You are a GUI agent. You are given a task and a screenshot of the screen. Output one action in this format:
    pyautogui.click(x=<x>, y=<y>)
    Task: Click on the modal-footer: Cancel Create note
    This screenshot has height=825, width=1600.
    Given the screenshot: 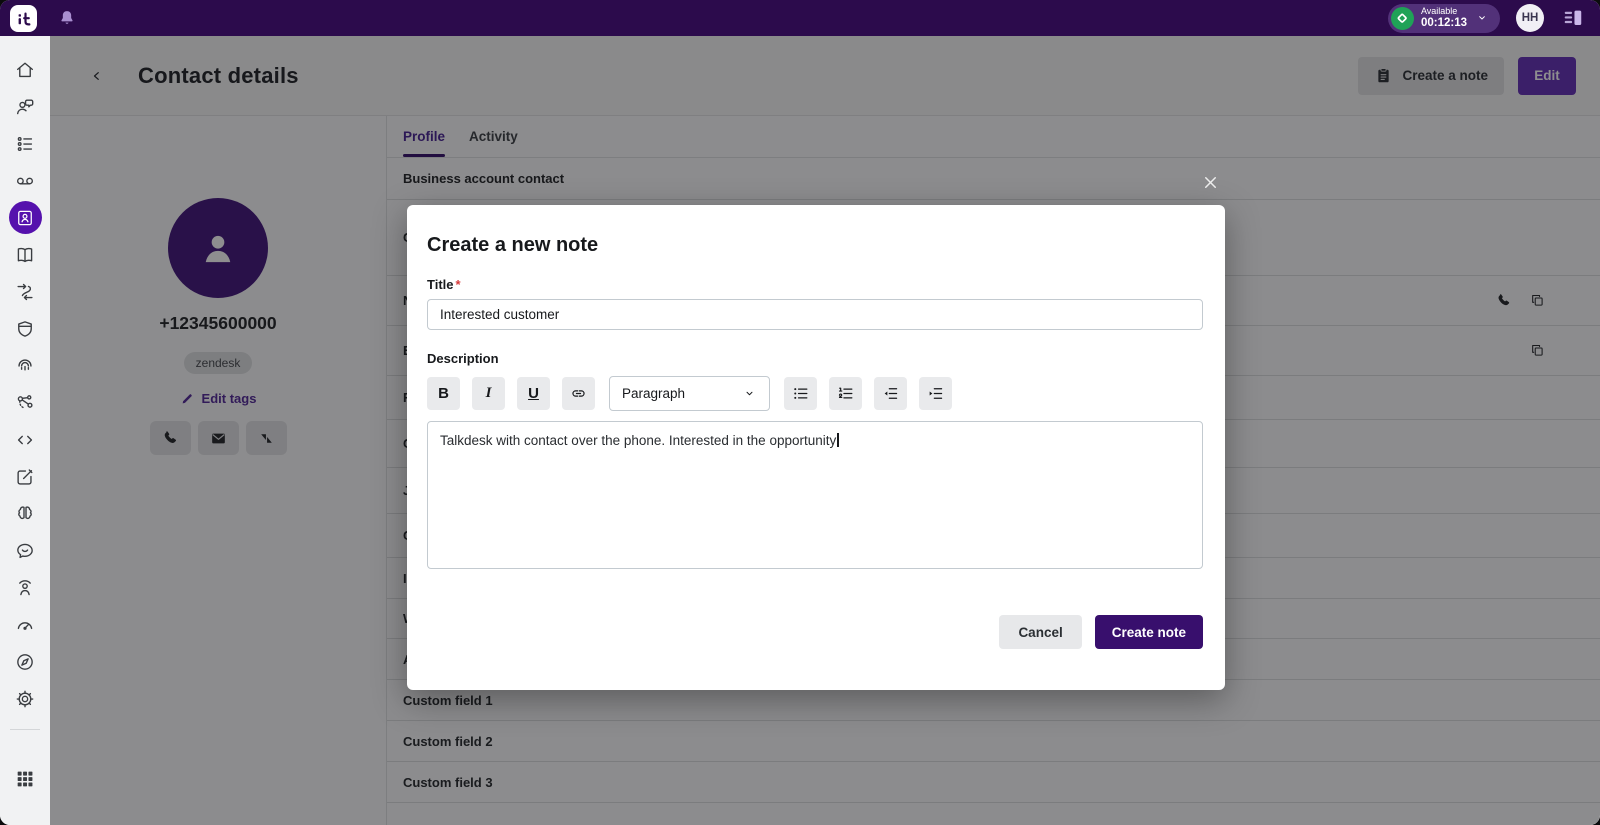 What is the action you would take?
    pyautogui.click(x=815, y=632)
    